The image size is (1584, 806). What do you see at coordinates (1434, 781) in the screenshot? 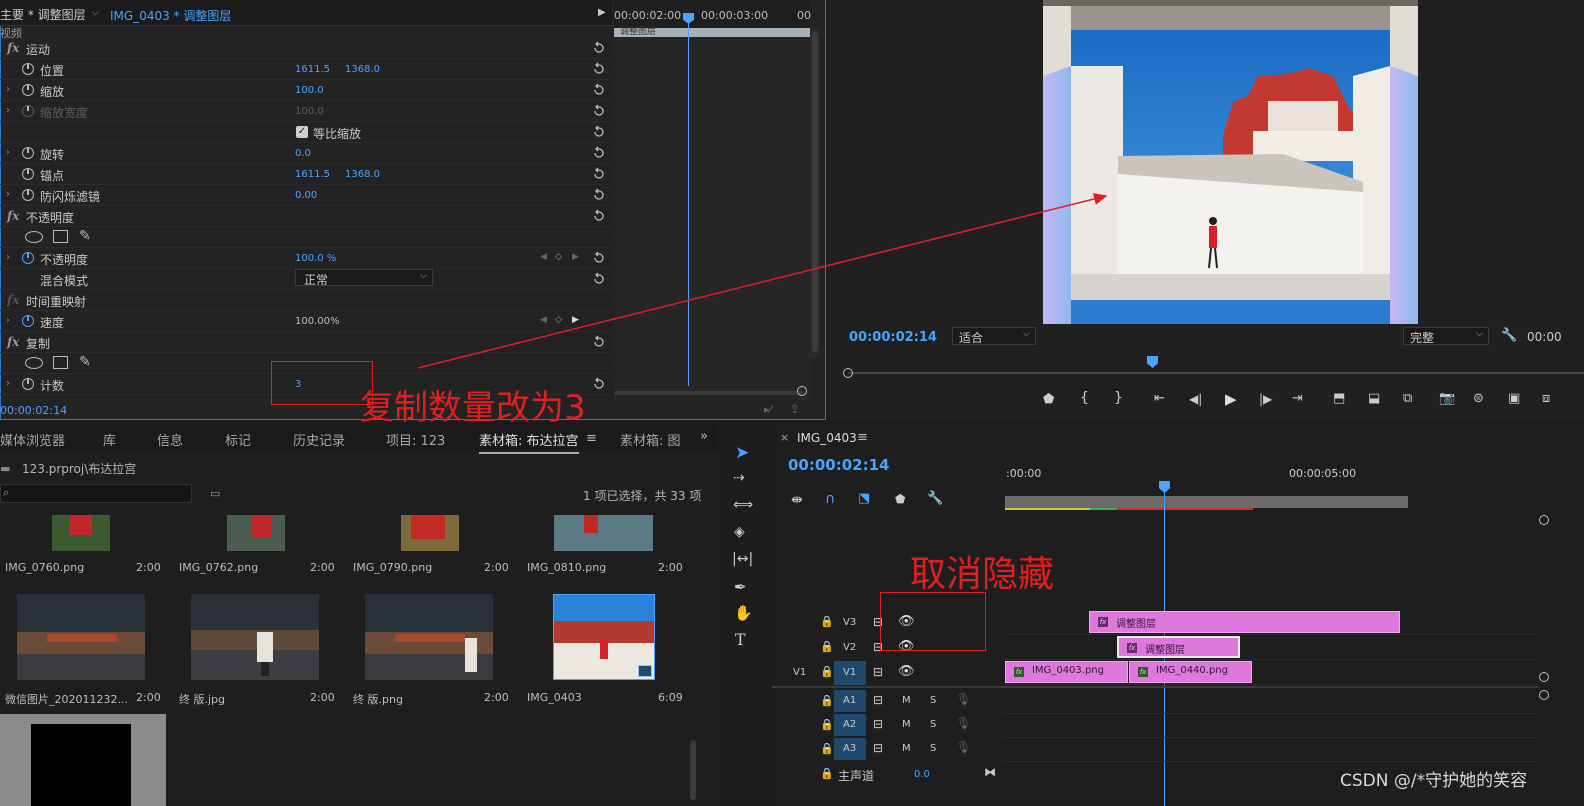
I see `watermark: CSDN @/*守护她的笑容` at bounding box center [1434, 781].